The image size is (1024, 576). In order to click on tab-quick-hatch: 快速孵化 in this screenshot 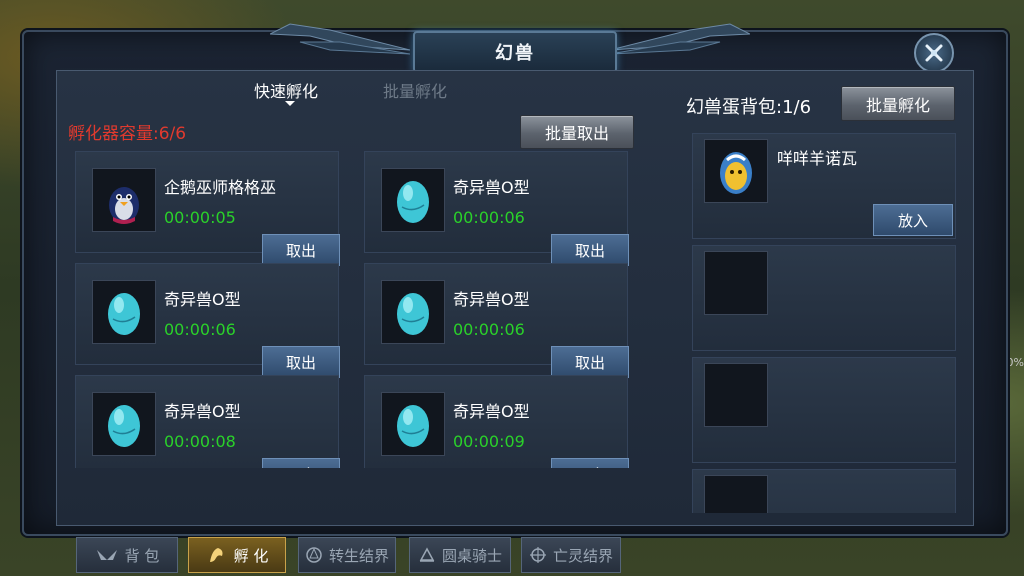, I will do `click(286, 90)`.